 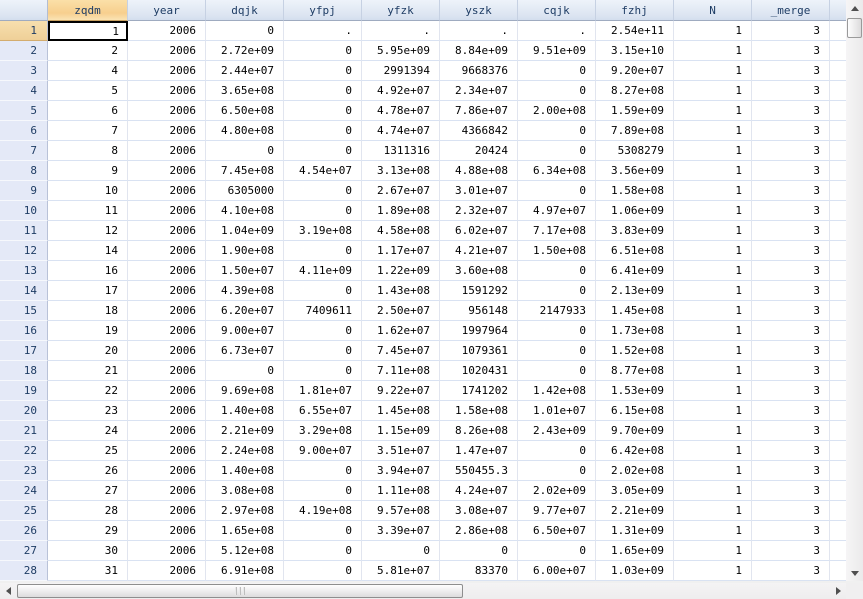 I want to click on cell: 1.40e+08, so click(x=245, y=471).